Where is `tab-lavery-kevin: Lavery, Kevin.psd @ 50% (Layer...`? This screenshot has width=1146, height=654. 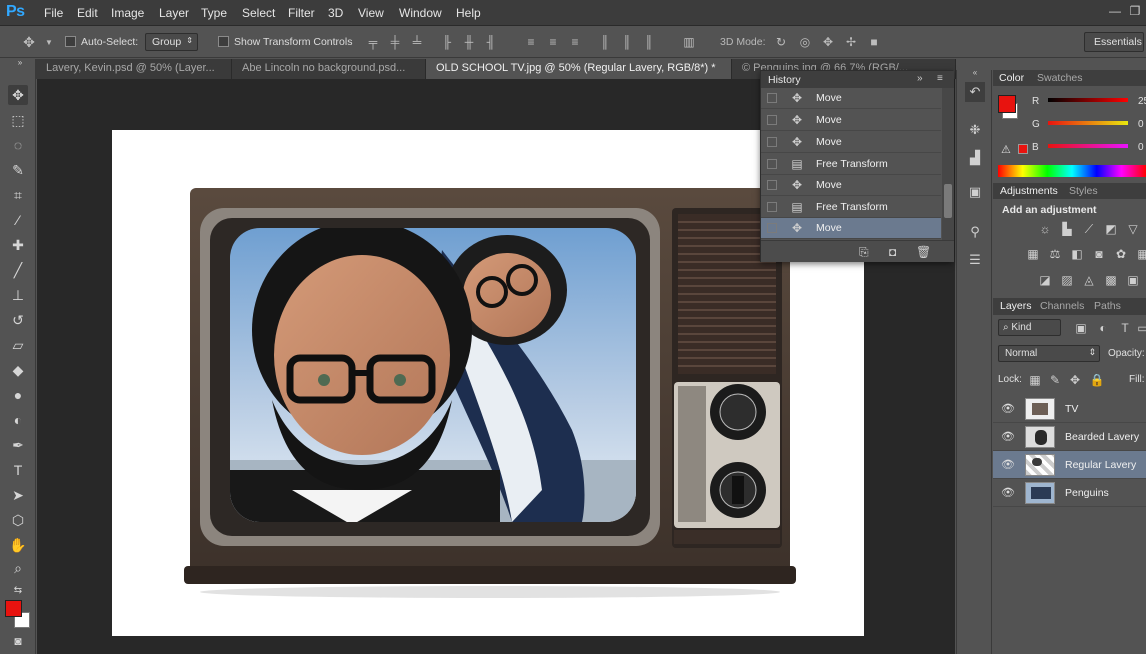
tab-lavery-kevin: Lavery, Kevin.psd @ 50% (Layer... is located at coordinates (134, 69).